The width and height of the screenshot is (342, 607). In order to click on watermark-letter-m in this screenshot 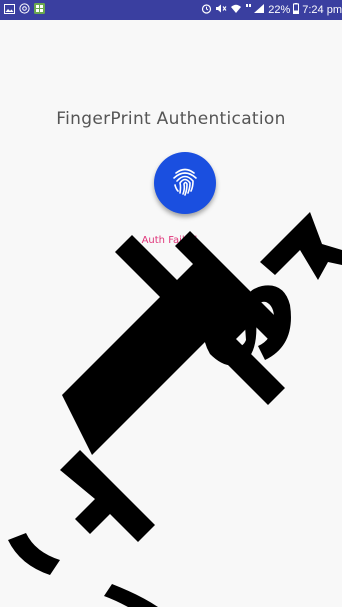, I will do `click(301, 246)`.